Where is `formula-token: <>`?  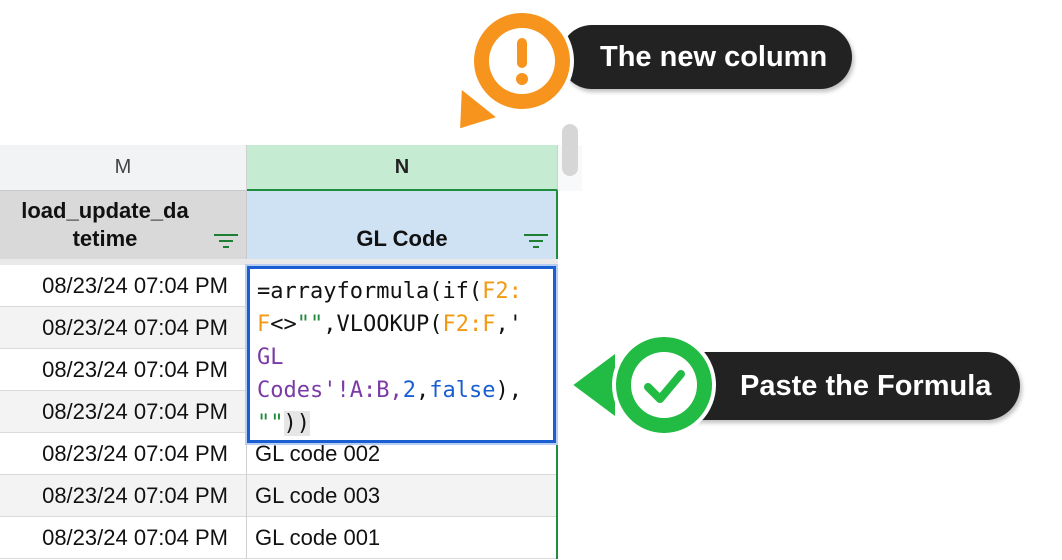 formula-token: <> is located at coordinates (283, 324).